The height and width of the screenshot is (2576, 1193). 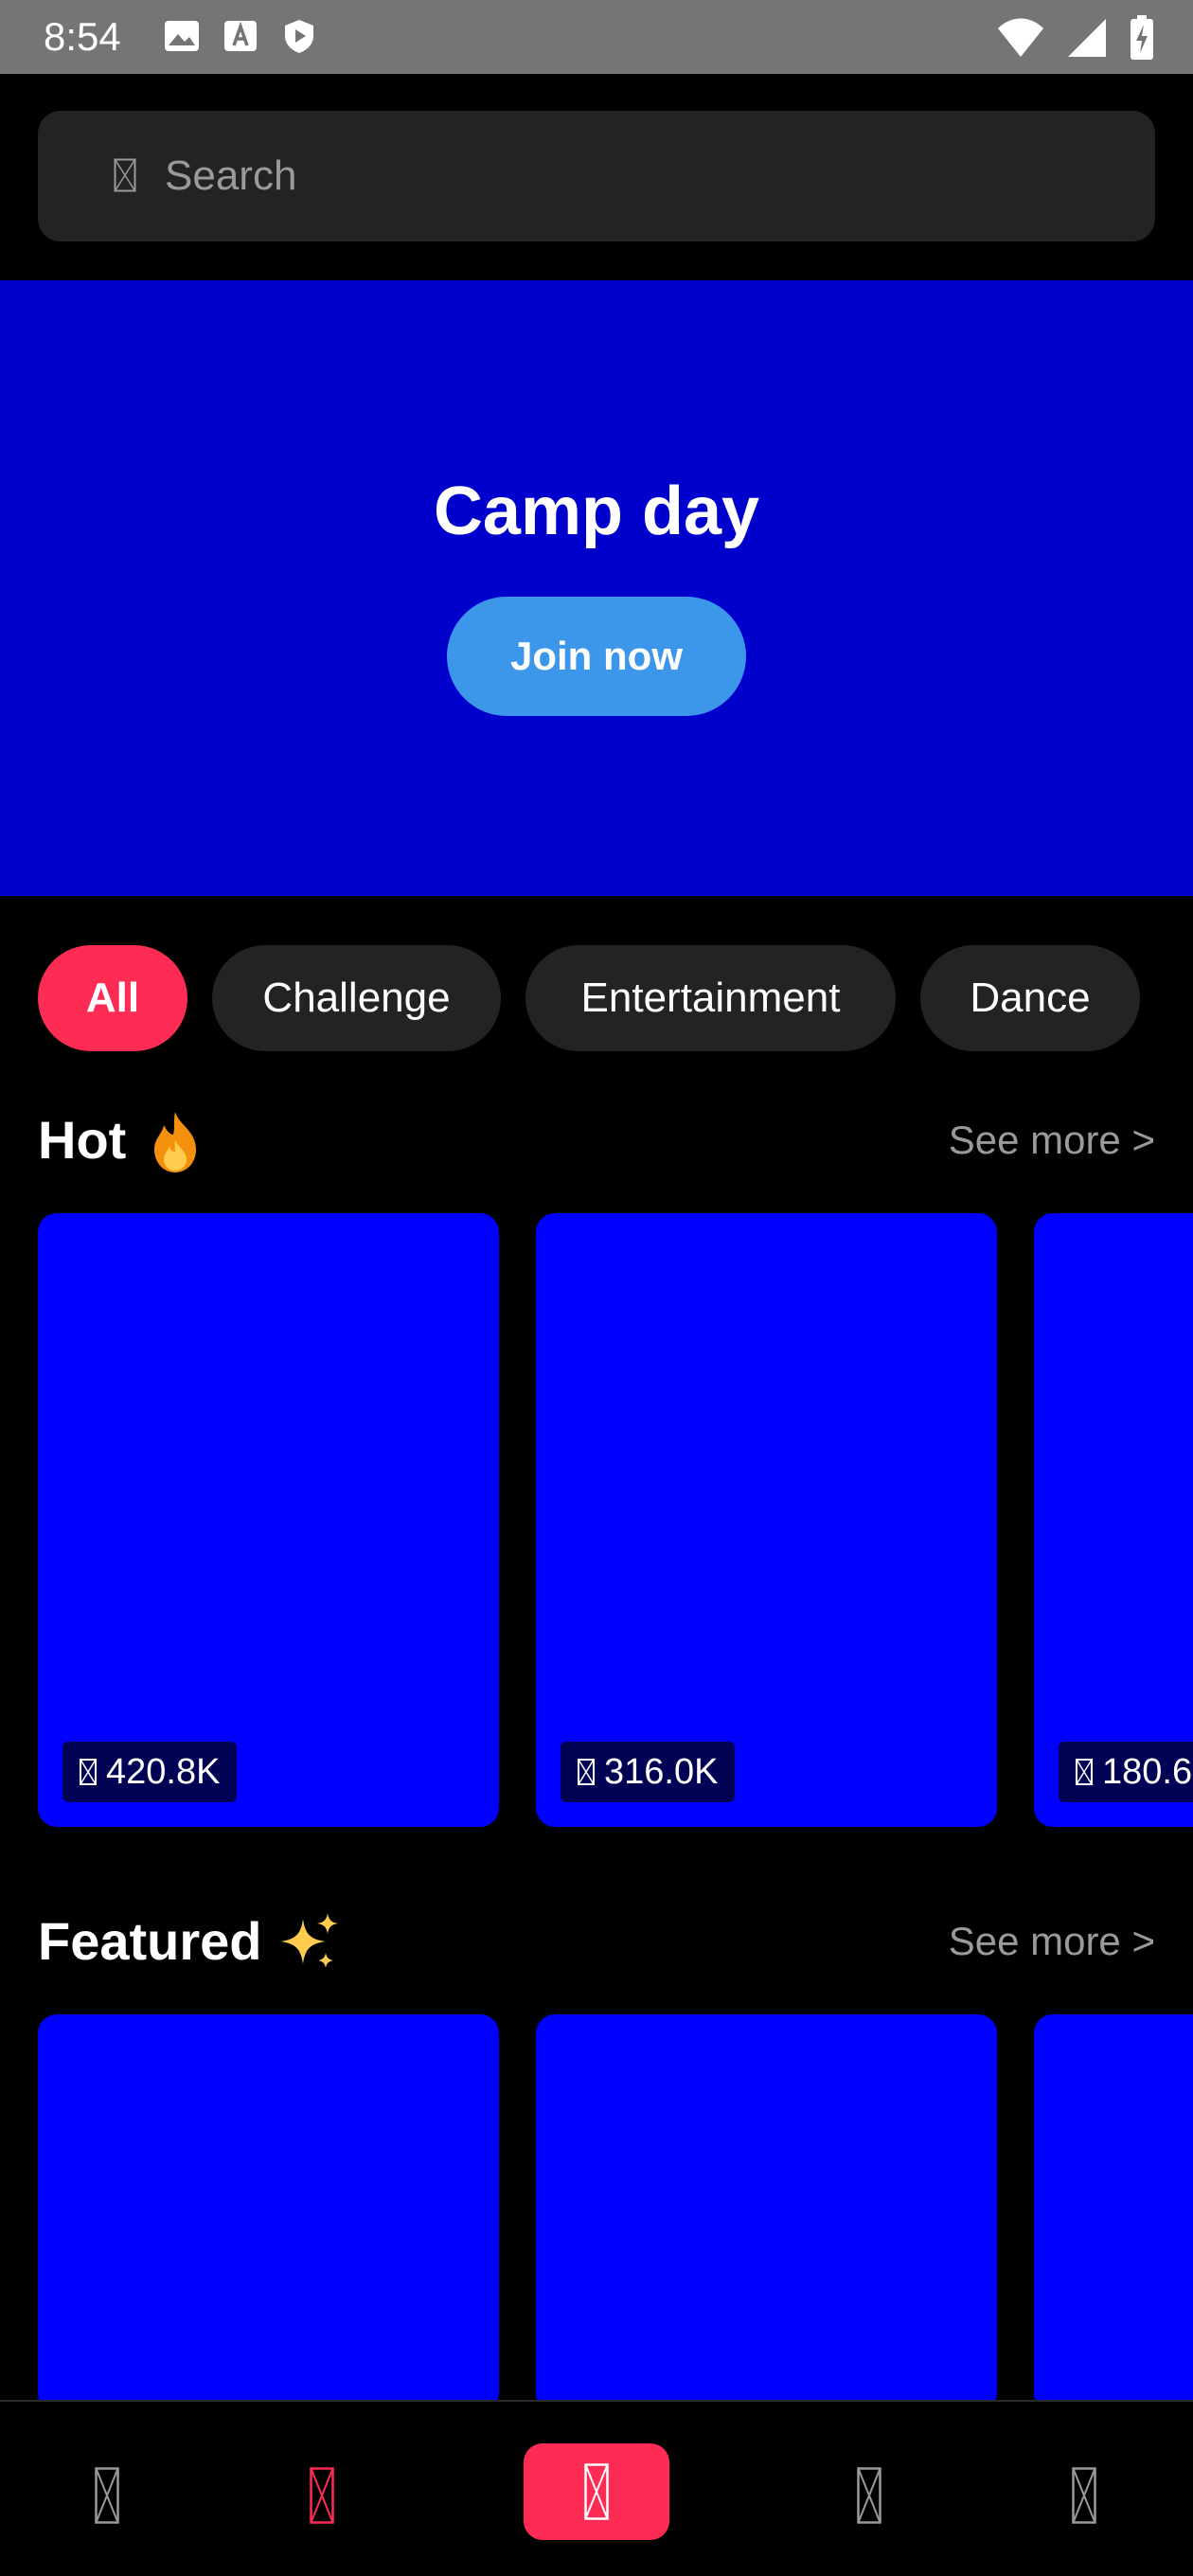 I want to click on nav-discover, so click(x=322, y=2495).